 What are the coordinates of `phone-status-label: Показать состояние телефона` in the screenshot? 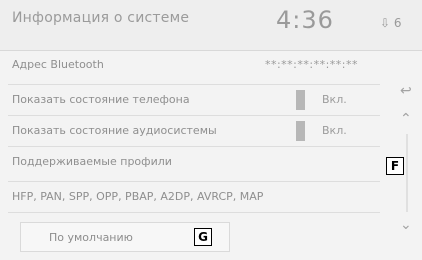 It's located at (101, 99).